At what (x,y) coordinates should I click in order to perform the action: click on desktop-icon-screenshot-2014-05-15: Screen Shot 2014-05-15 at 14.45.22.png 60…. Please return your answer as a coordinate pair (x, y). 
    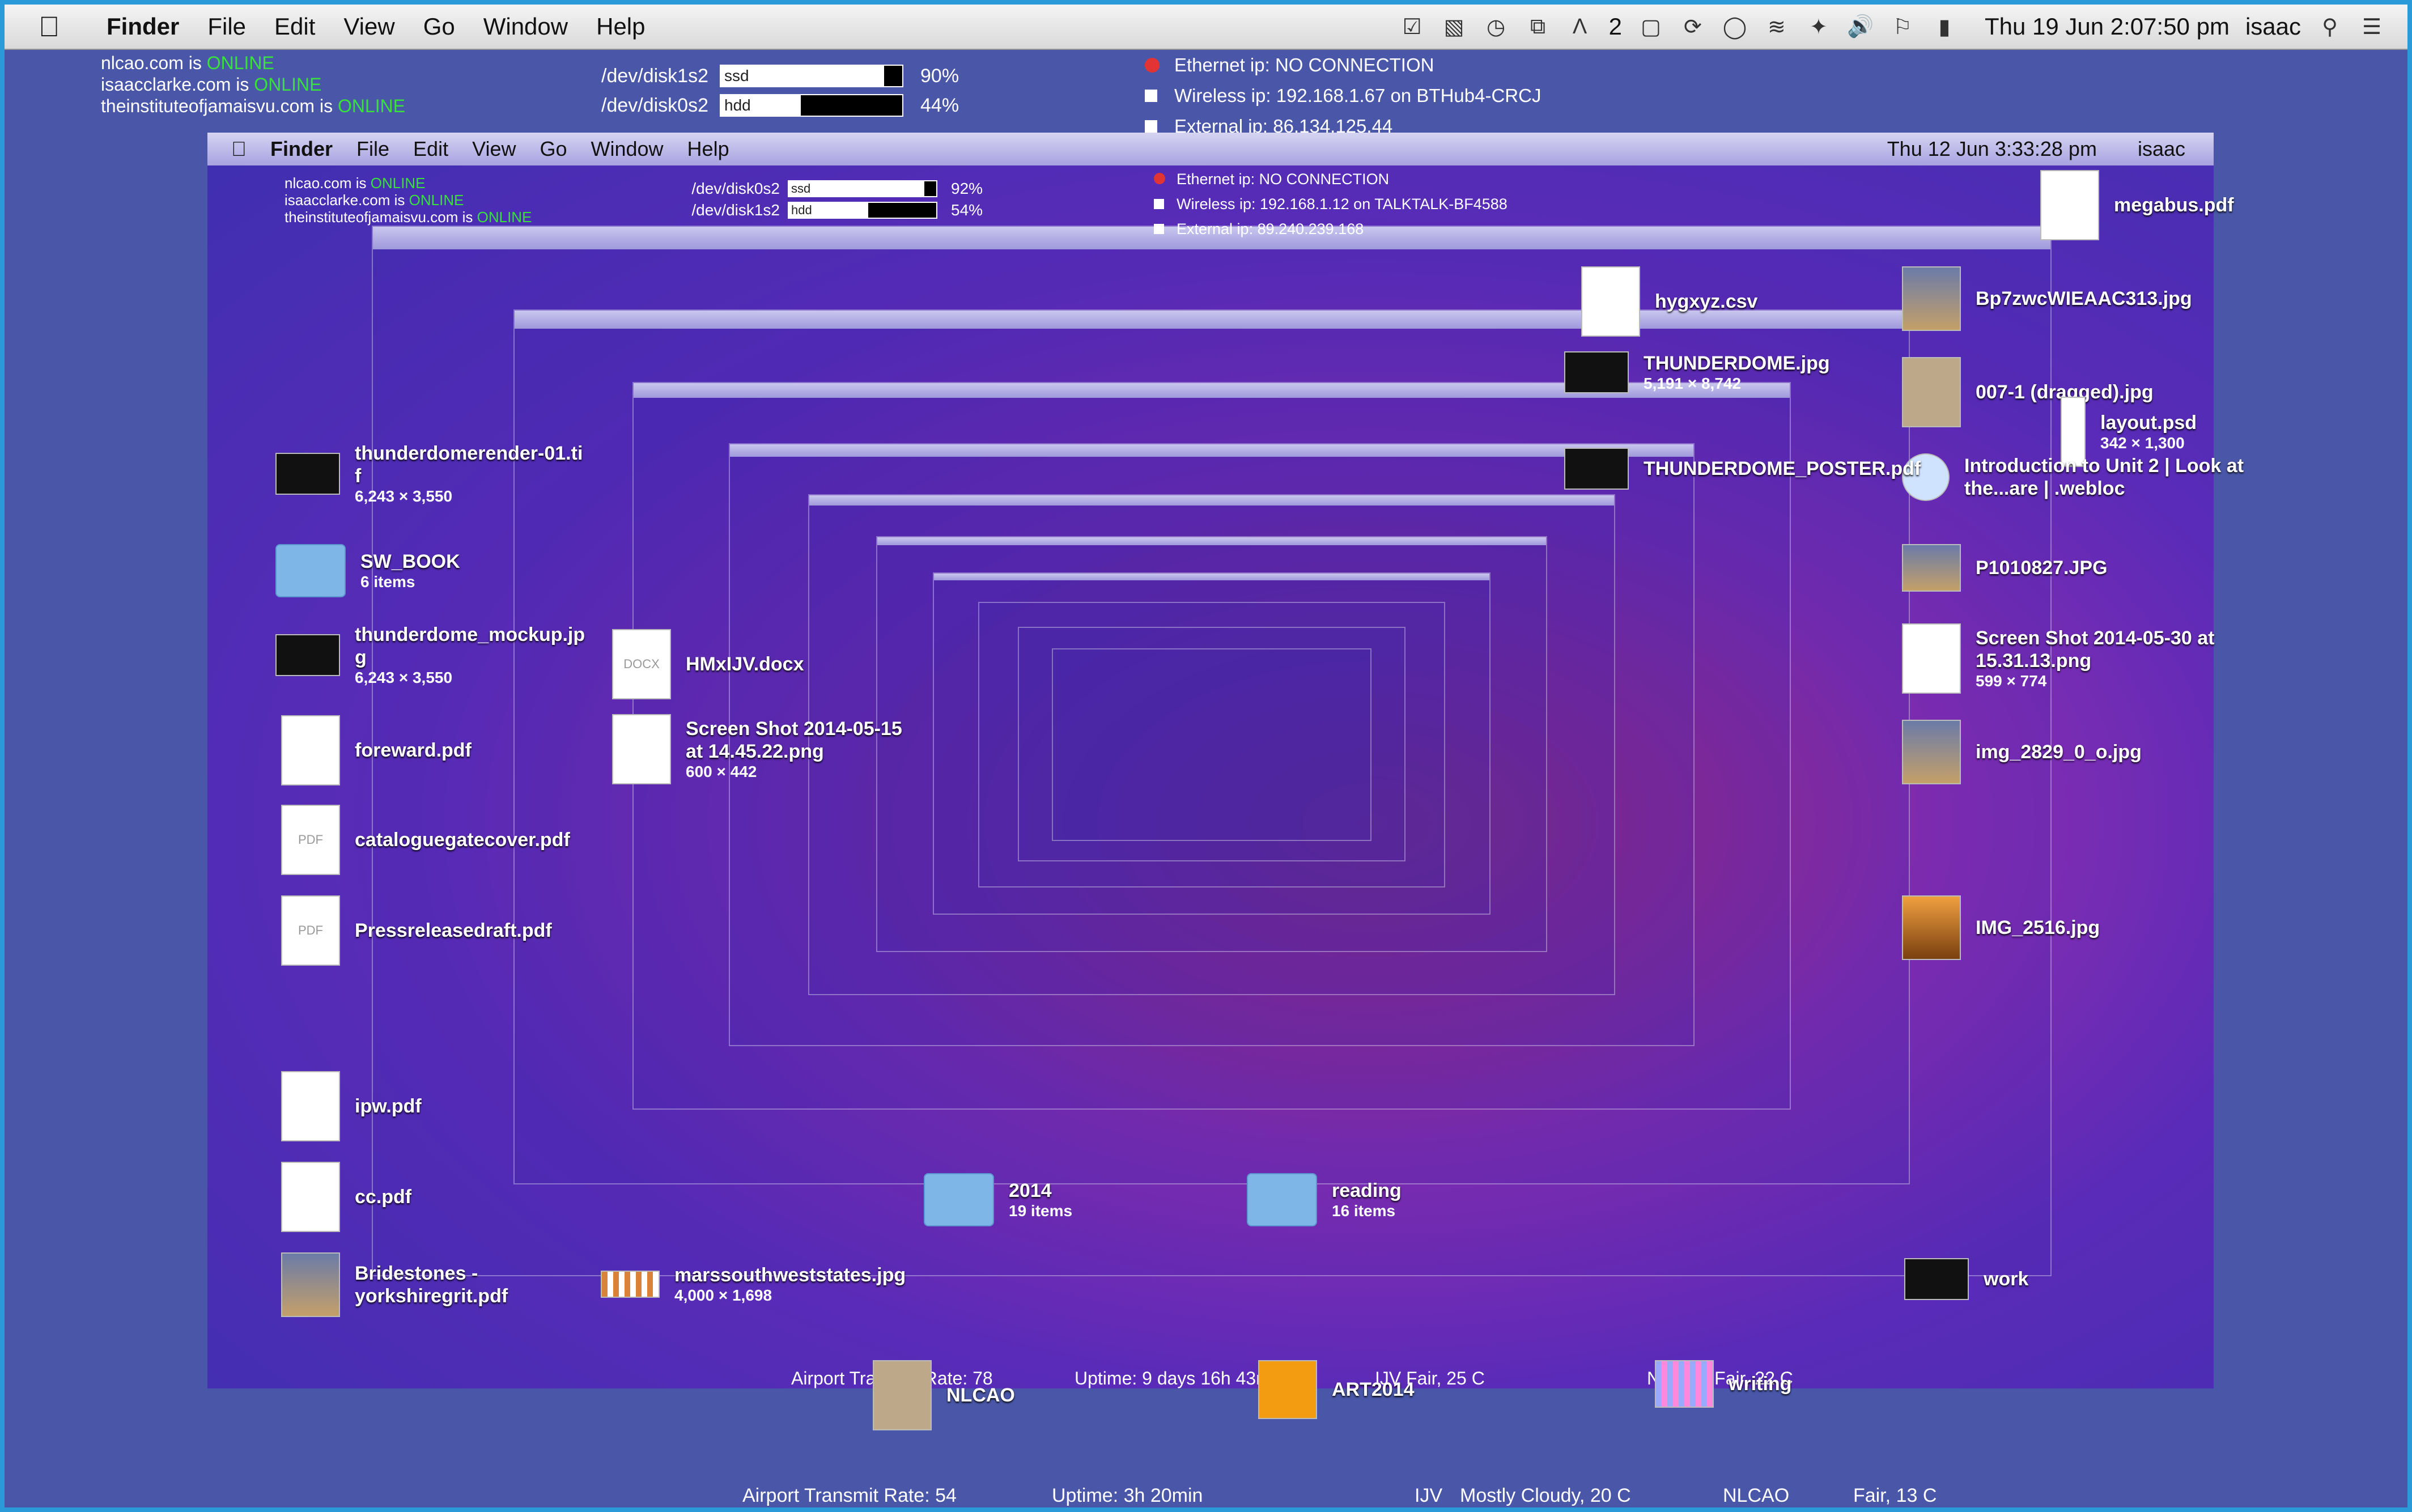
    Looking at the image, I should click on (768, 749).